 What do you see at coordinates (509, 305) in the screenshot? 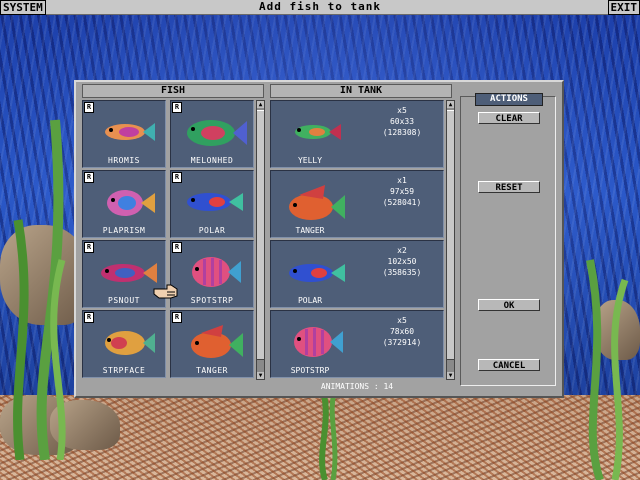
I see `ok-button: OK` at bounding box center [509, 305].